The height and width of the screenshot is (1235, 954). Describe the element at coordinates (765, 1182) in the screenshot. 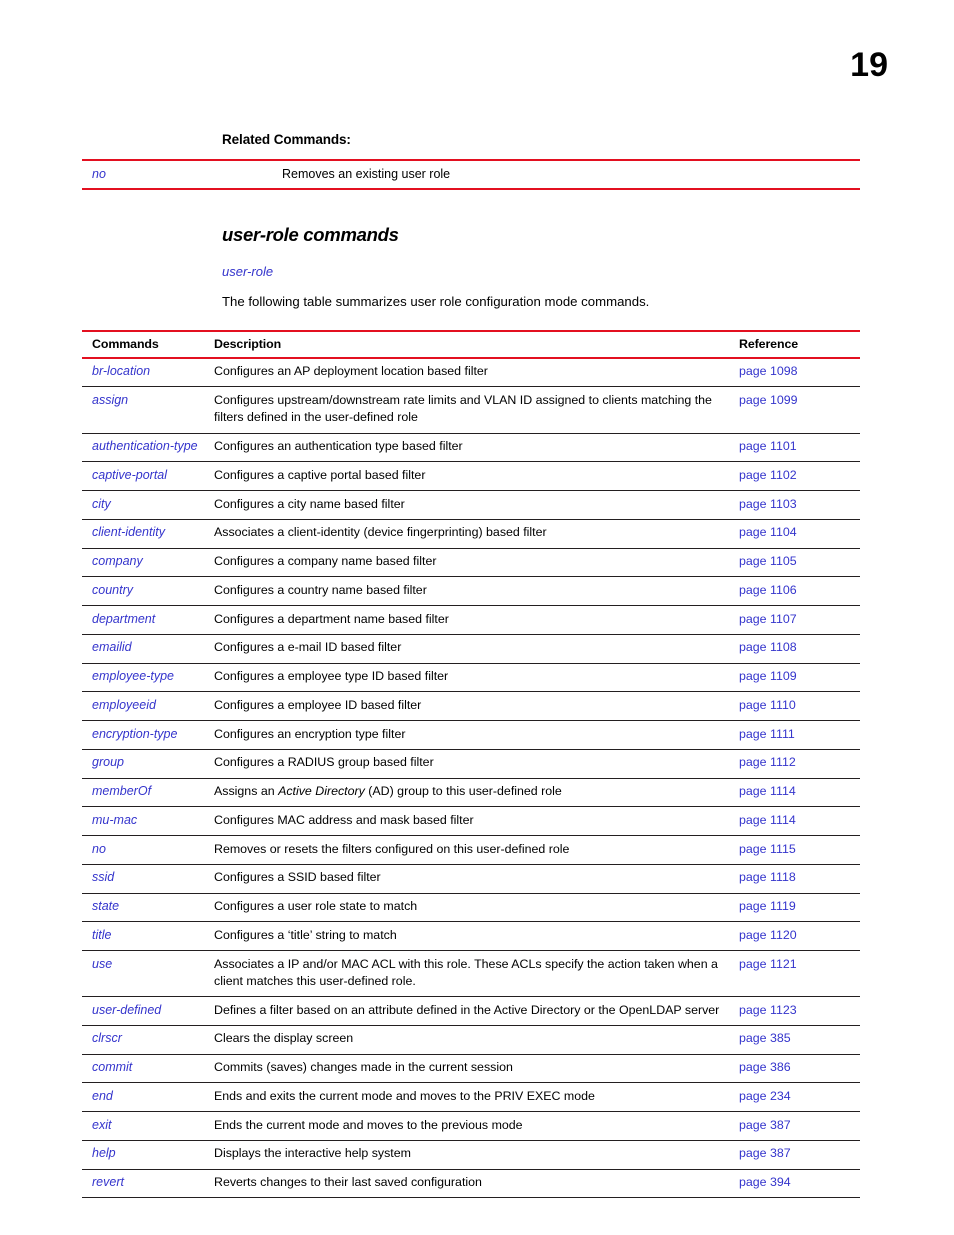

I see `reference-link: page 394` at that location.